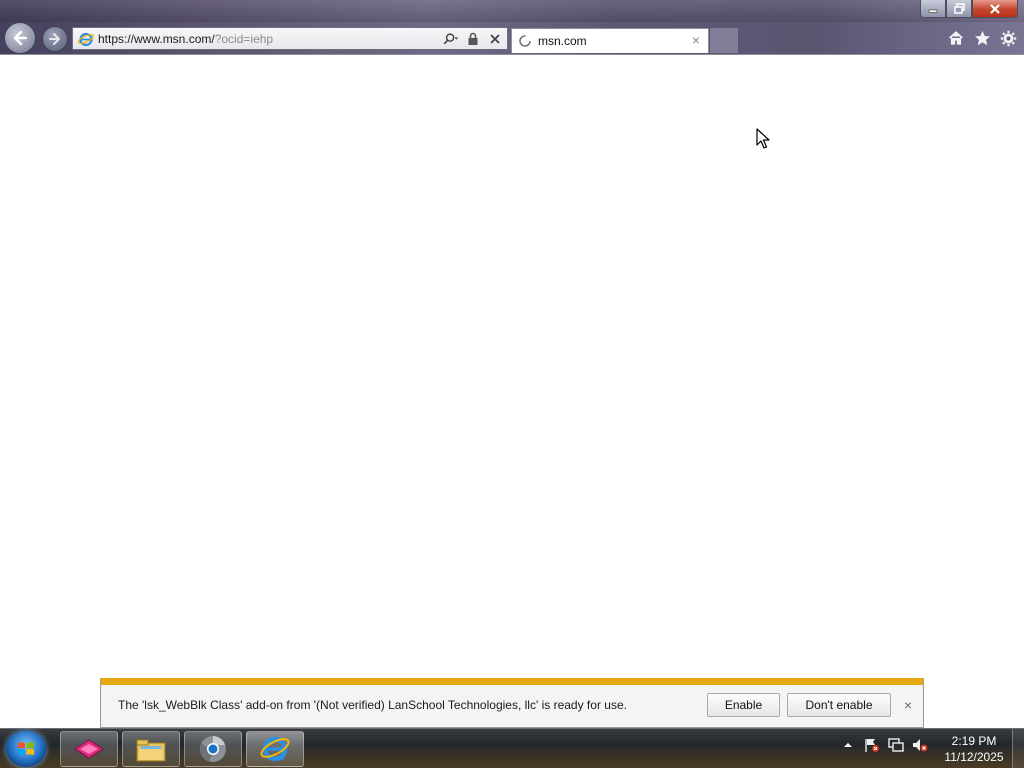 This screenshot has width=1024, height=768. I want to click on ie-page-icon, so click(86, 39).